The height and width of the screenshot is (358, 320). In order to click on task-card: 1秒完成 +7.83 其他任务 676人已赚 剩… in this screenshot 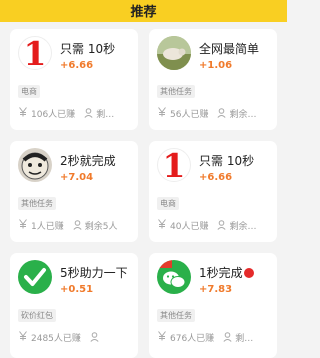, I will do `click(213, 305)`.